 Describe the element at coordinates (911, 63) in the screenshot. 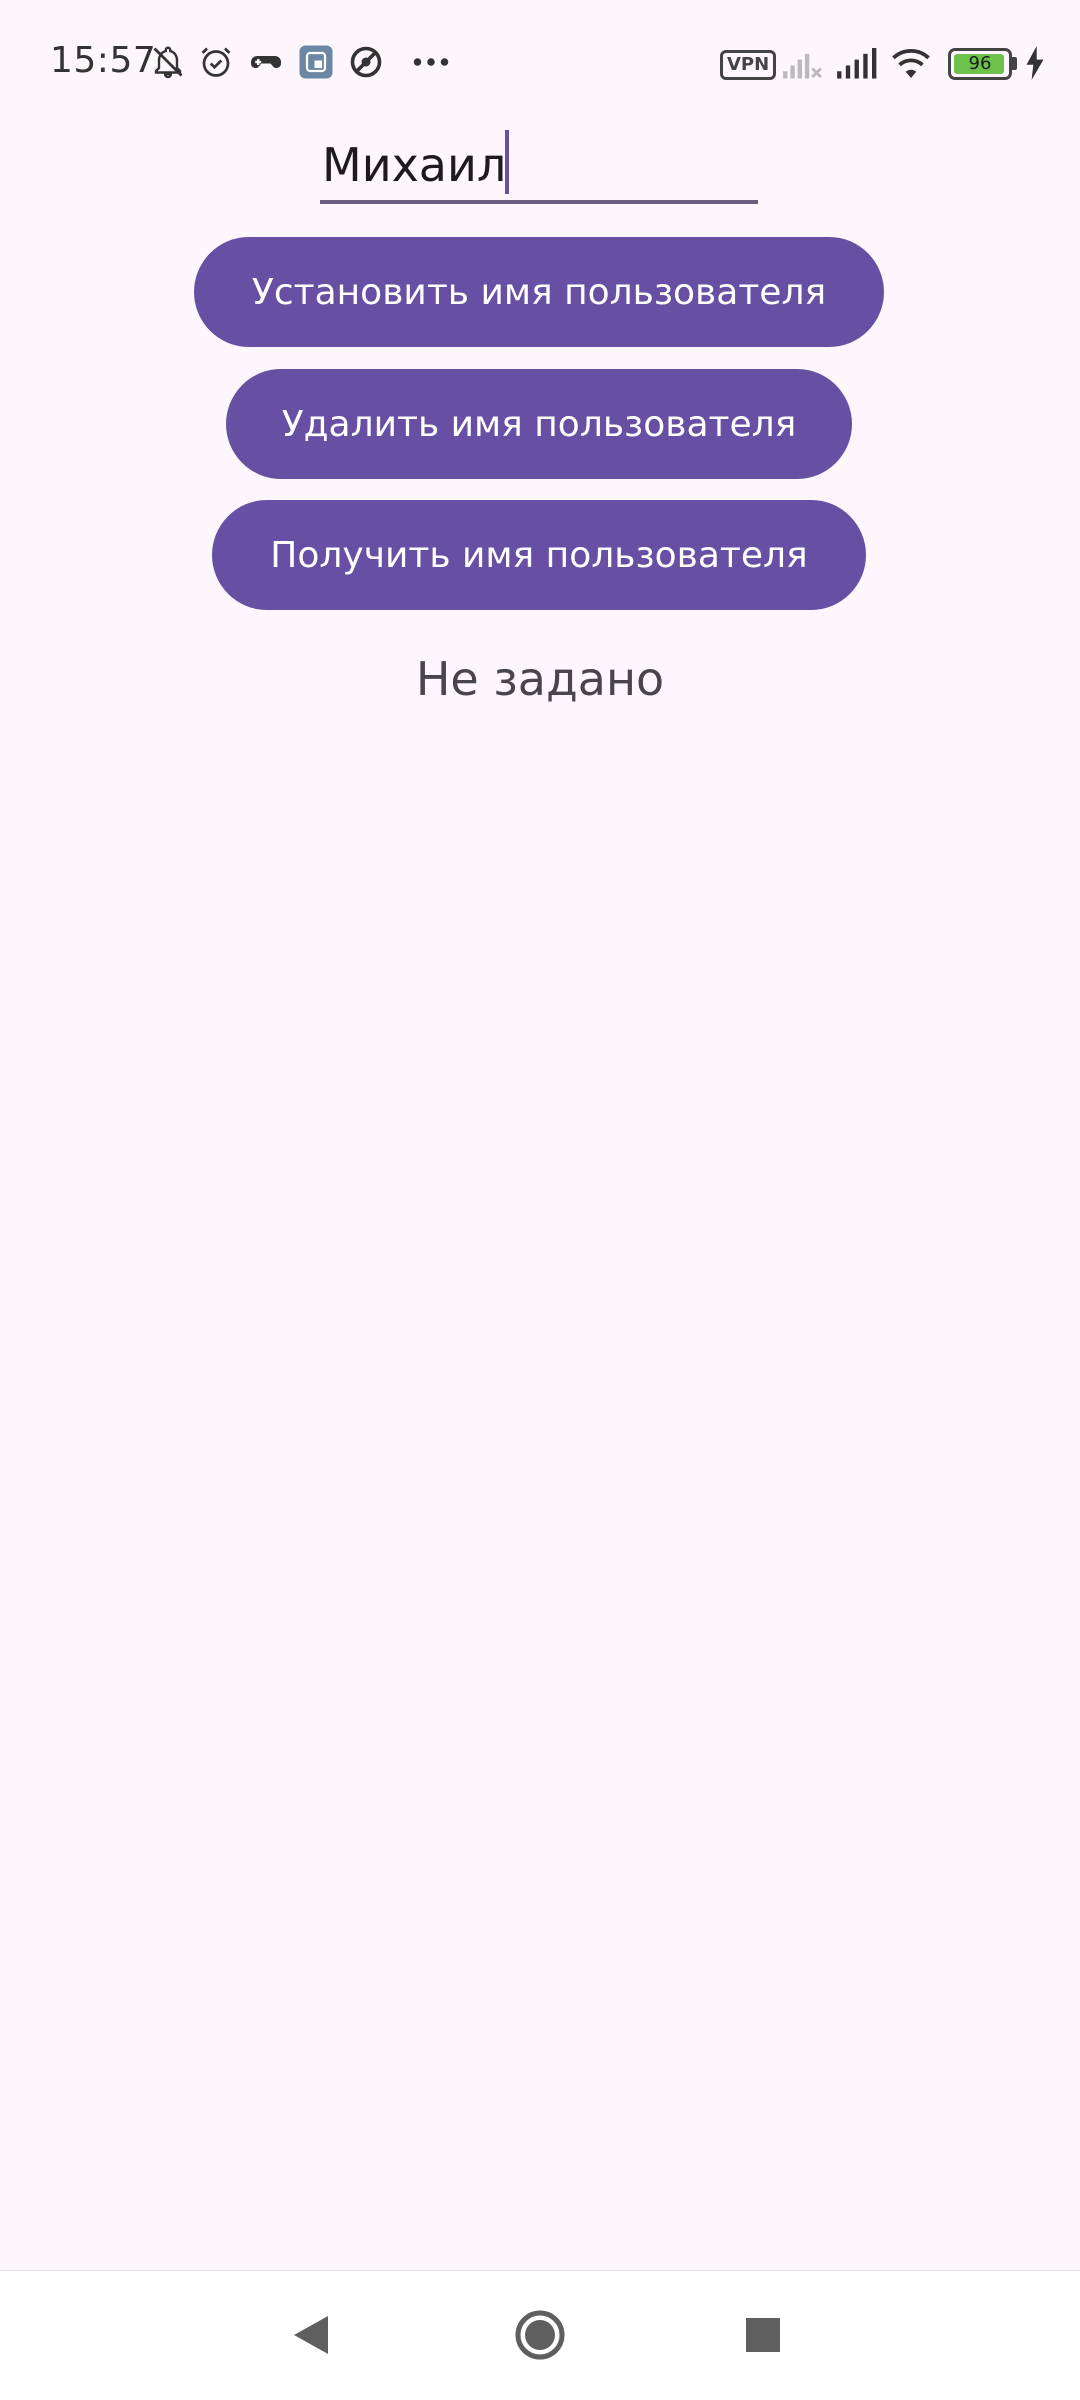

I see `wifi-icon` at that location.